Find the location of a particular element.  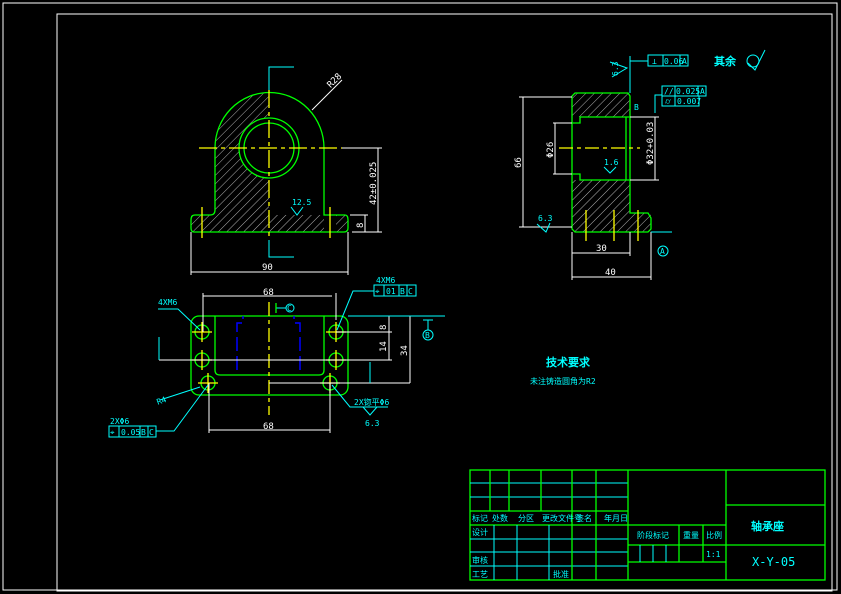

datum-b-label: B is located at coordinates (427, 335).